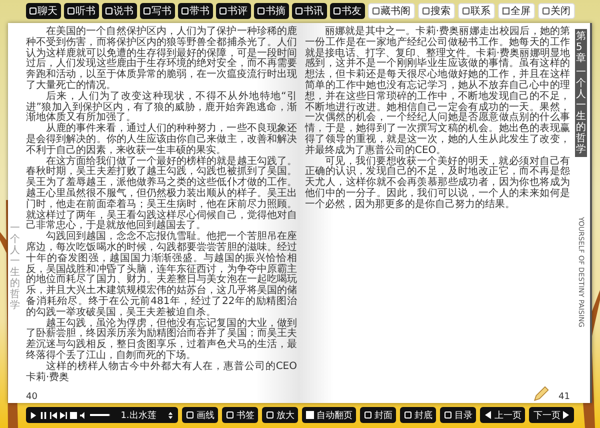 The height and width of the screenshot is (428, 600). What do you see at coordinates (309, 11) in the screenshot?
I see `toolbar-button: 书讯` at bounding box center [309, 11].